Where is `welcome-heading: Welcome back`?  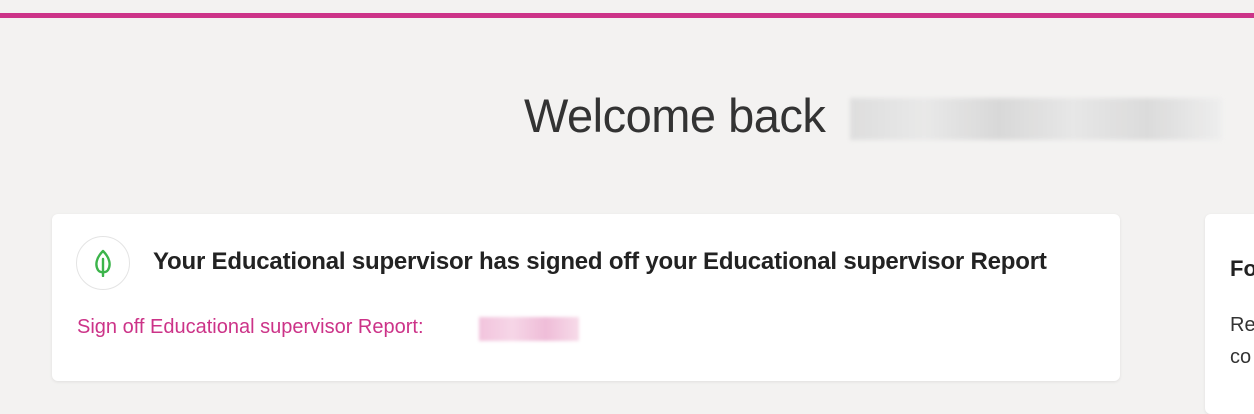
welcome-heading: Welcome back is located at coordinates (675, 115).